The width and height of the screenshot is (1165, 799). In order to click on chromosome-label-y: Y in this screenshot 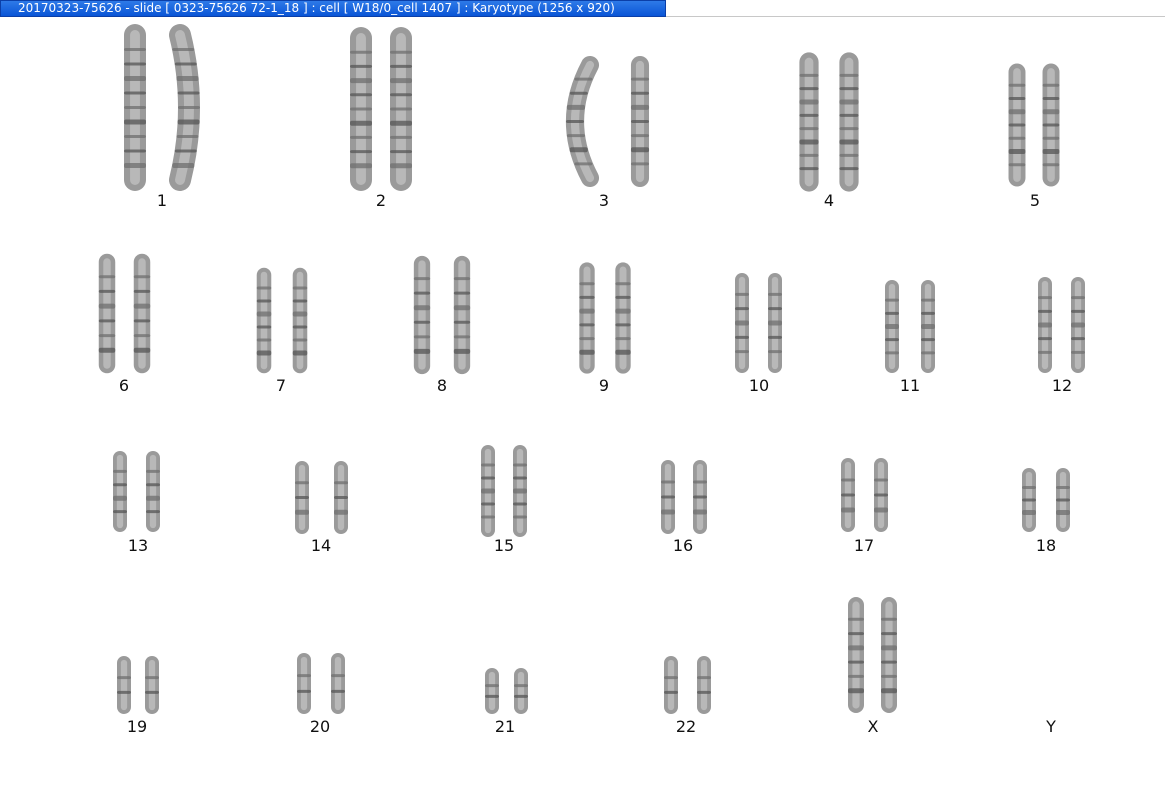, I will do `click(1050, 726)`.